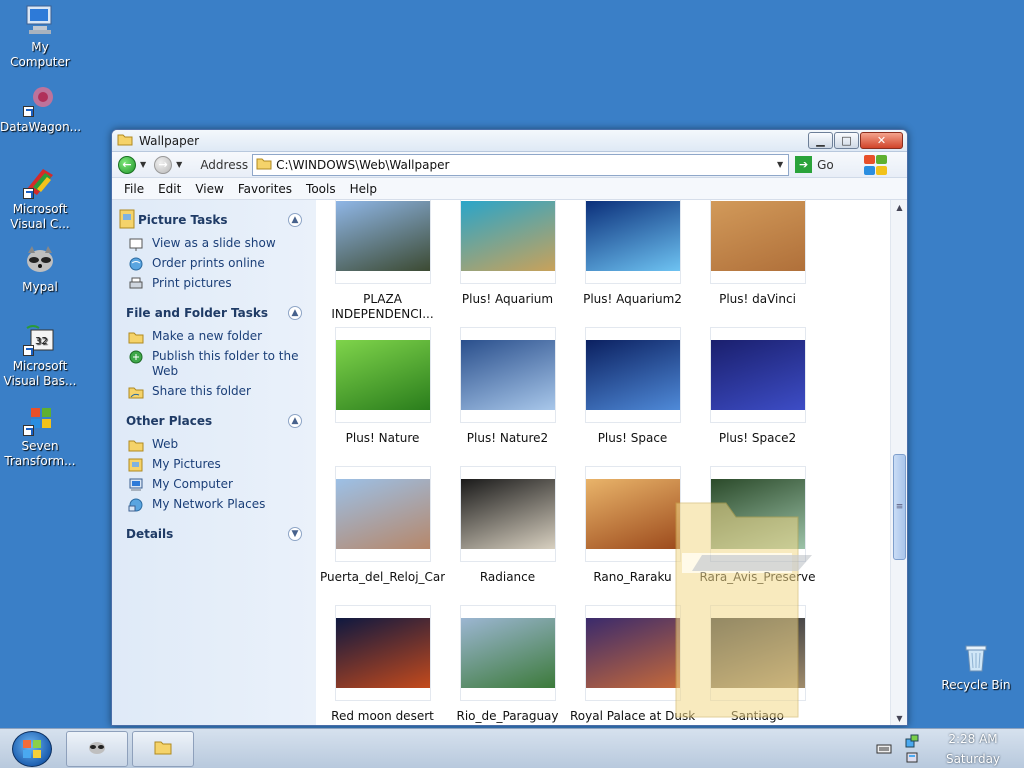 Image resolution: width=1024 pixels, height=768 pixels. I want to click on file-item: Plus! Aquarium2, so click(632, 253).